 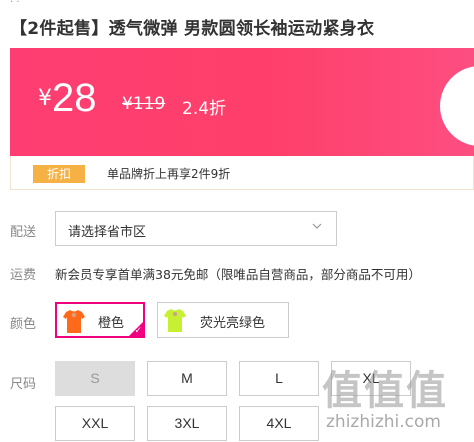 What do you see at coordinates (107, 232) in the screenshot?
I see `region-select-placeholder: 请选择省市区` at bounding box center [107, 232].